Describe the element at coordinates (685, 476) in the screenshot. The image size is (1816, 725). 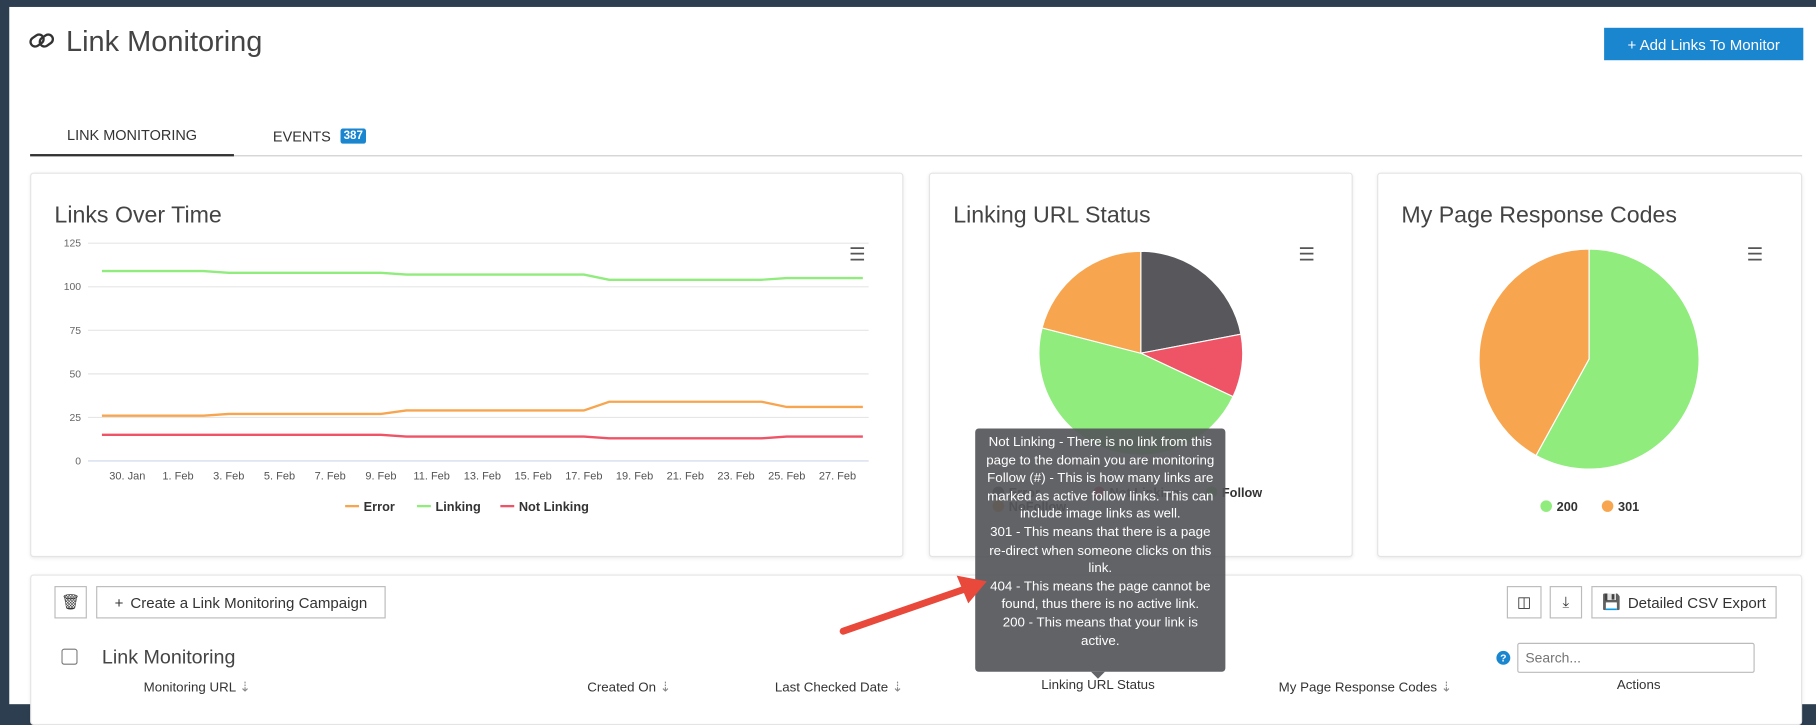
I see `x-tick-label: 21. Feb` at that location.